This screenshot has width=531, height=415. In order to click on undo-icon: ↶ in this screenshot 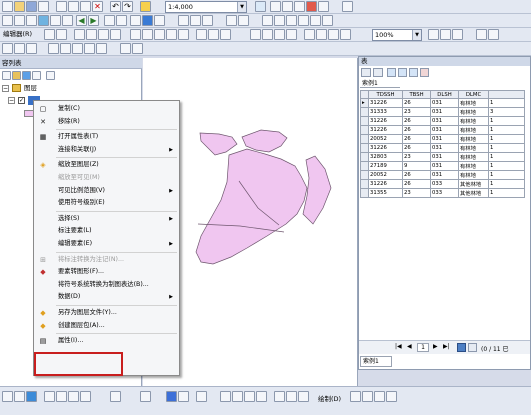, I will do `click(115, 6)`.